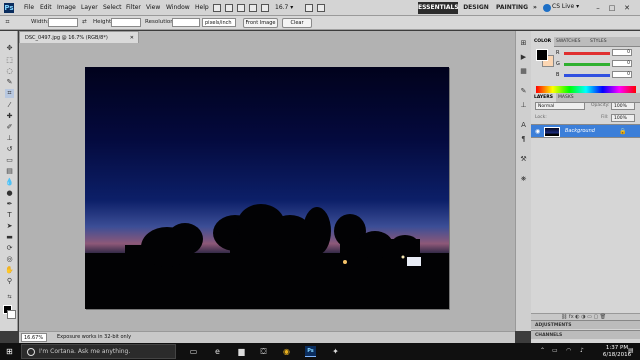 This screenshot has height=360, width=640. Describe the element at coordinates (309, 8) in the screenshot. I see `arrange-docs-icon` at that location.